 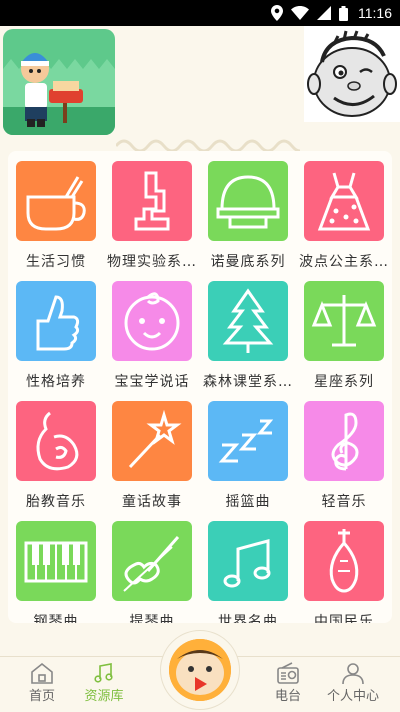 What do you see at coordinates (152, 381) in the screenshot?
I see `category-label: 宝宝学说话` at bounding box center [152, 381].